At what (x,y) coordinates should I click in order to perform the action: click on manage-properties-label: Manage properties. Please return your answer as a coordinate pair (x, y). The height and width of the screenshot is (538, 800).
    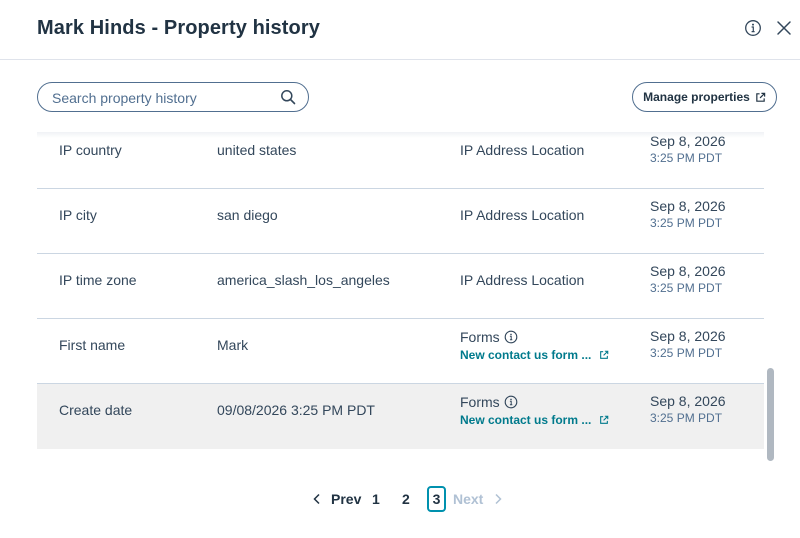
    Looking at the image, I should click on (696, 97).